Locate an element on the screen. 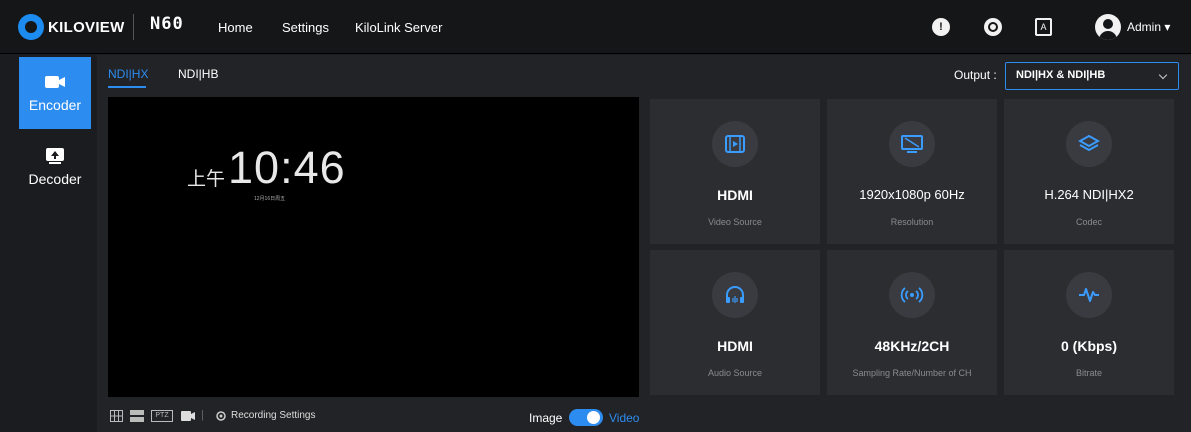 Image resolution: width=1191 pixels, height=432 pixels. card-label: Resolution is located at coordinates (912, 222).